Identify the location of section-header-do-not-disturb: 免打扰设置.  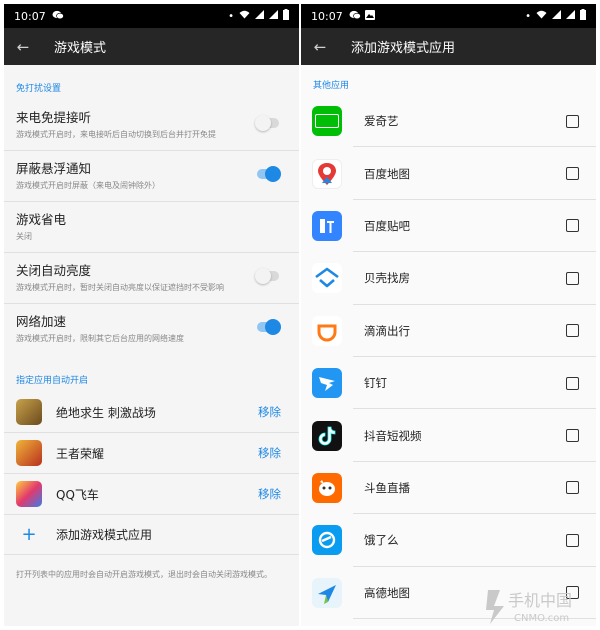
(39, 89).